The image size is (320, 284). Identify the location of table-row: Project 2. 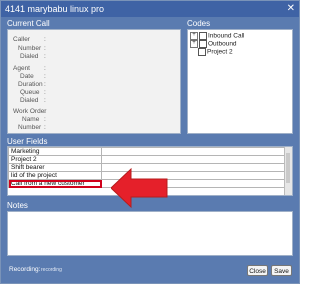
(147, 159).